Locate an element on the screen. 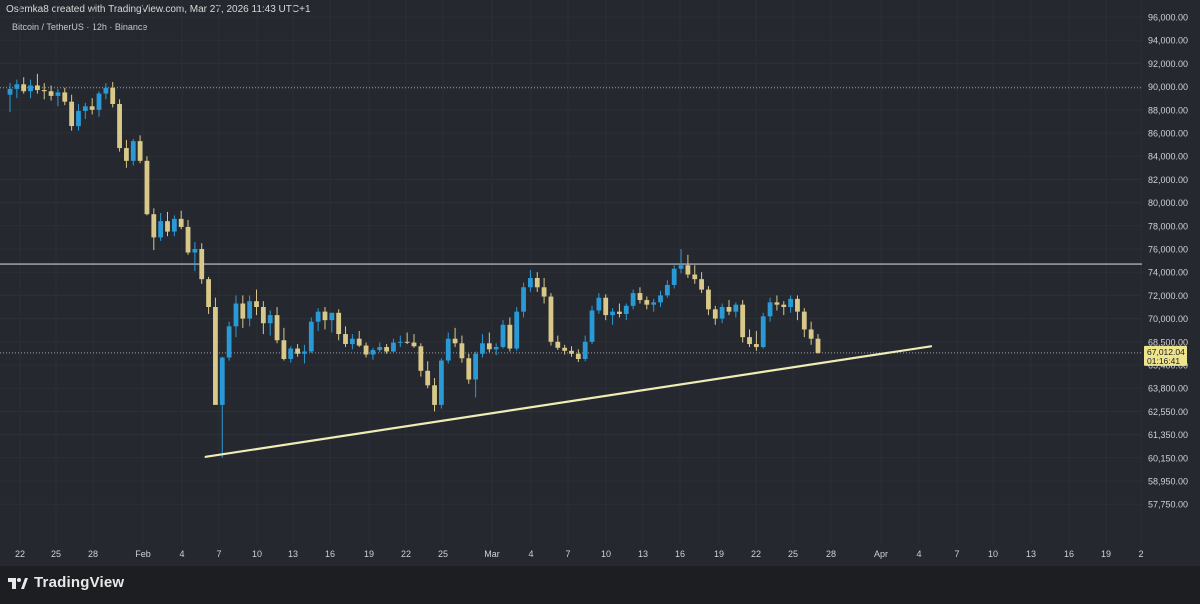 The width and height of the screenshot is (1200, 604). y-tick-label: 94,000.00 is located at coordinates (1168, 41).